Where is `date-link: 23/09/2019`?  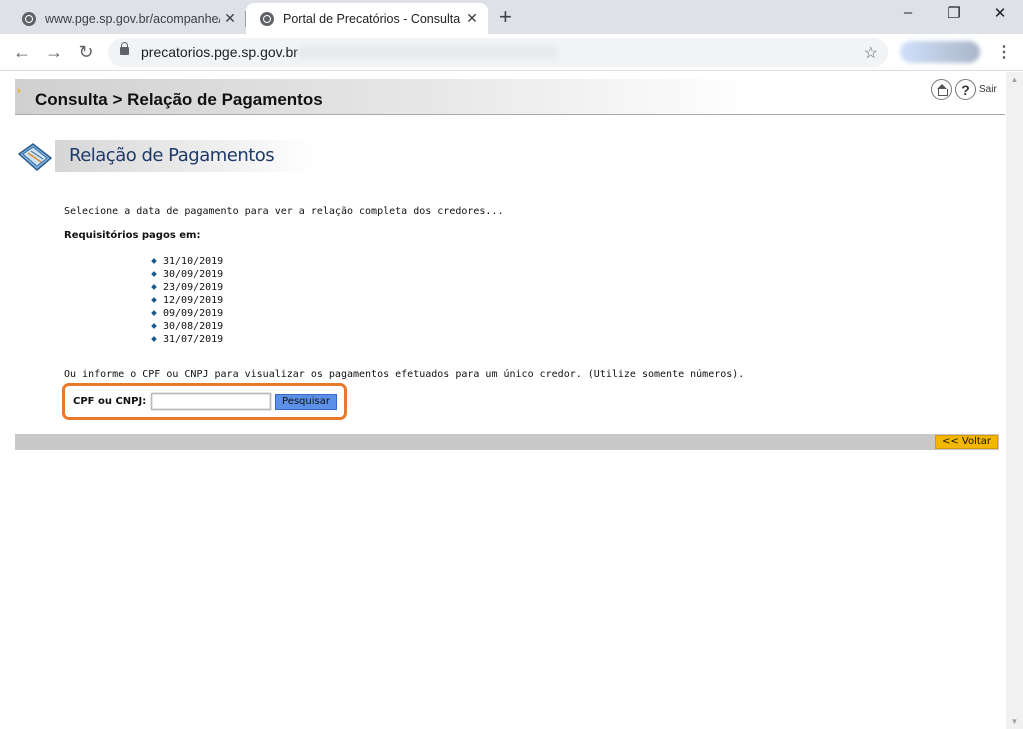 date-link: 23/09/2019 is located at coordinates (193, 287).